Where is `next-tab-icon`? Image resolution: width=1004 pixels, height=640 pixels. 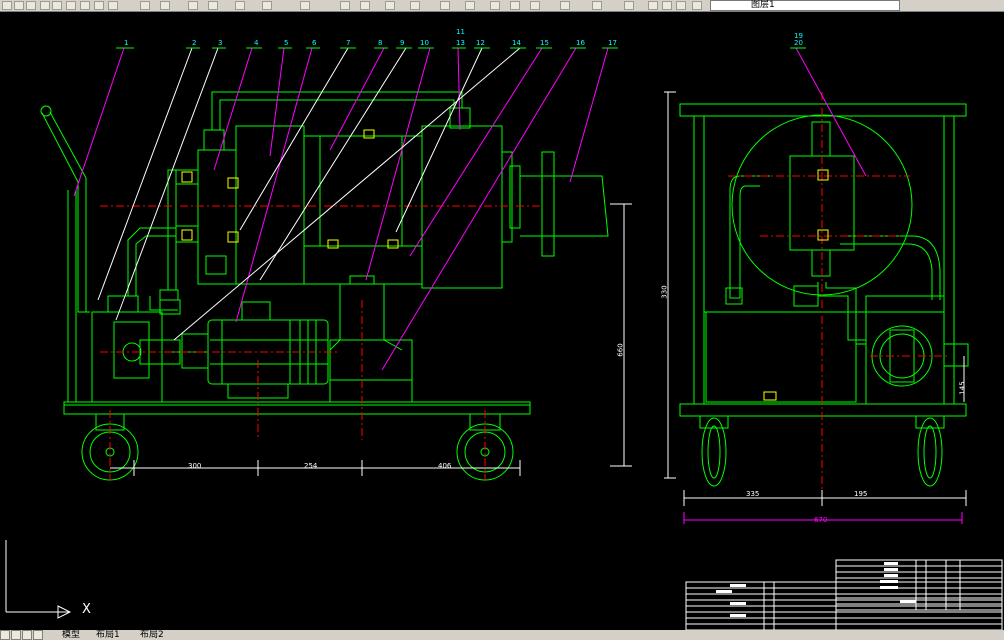 next-tab-icon is located at coordinates (27, 635).